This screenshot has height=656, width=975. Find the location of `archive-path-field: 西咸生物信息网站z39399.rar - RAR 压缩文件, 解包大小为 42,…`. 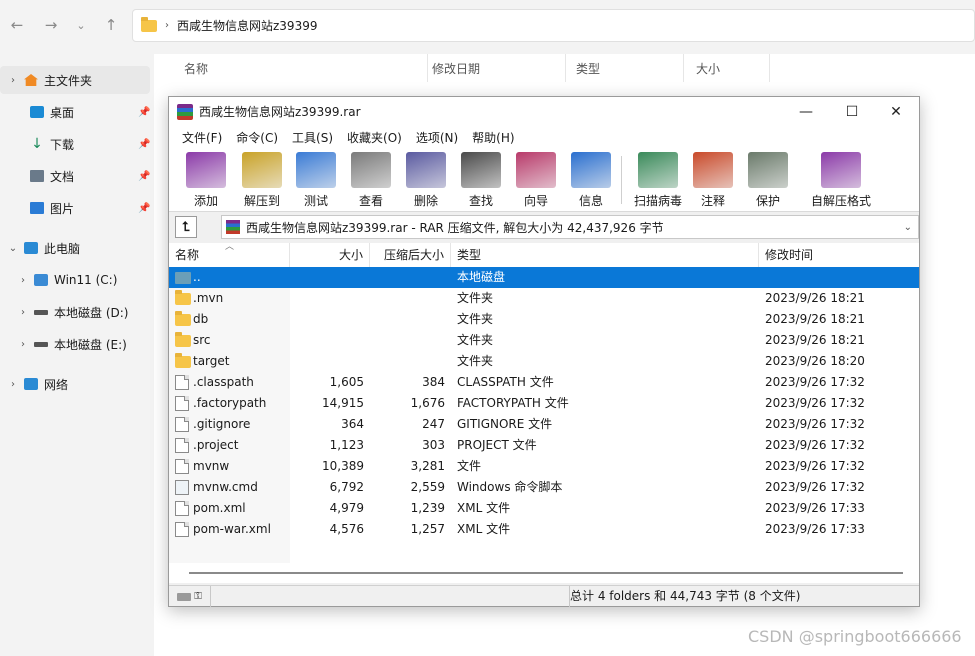

archive-path-field: 西咸生物信息网站z39399.rar - RAR 压缩文件, 解包大小为 42,… is located at coordinates (570, 227).